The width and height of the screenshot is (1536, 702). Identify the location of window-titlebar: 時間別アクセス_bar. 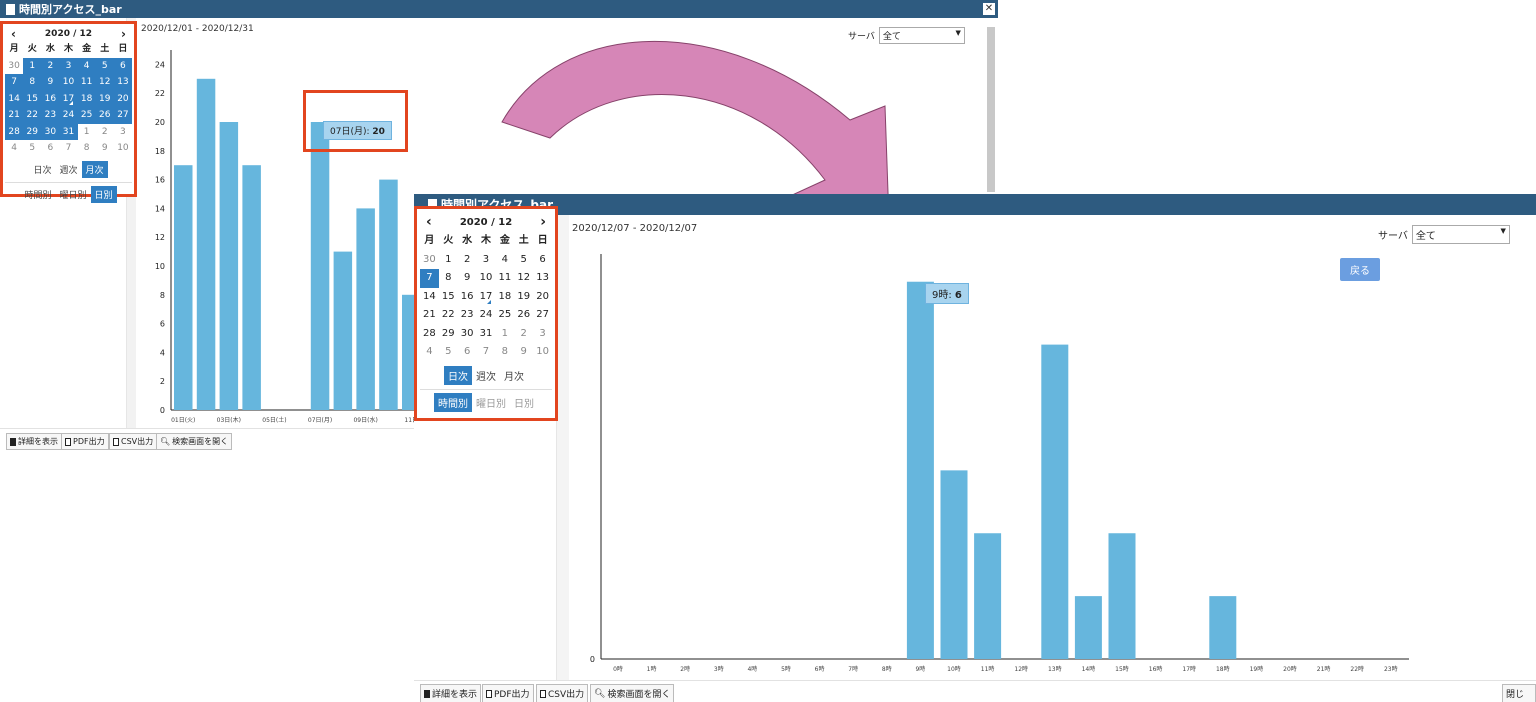
(975, 204).